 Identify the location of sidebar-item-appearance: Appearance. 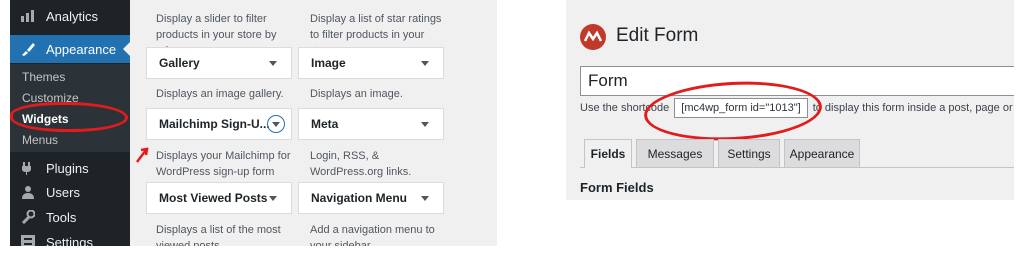
(70, 49).